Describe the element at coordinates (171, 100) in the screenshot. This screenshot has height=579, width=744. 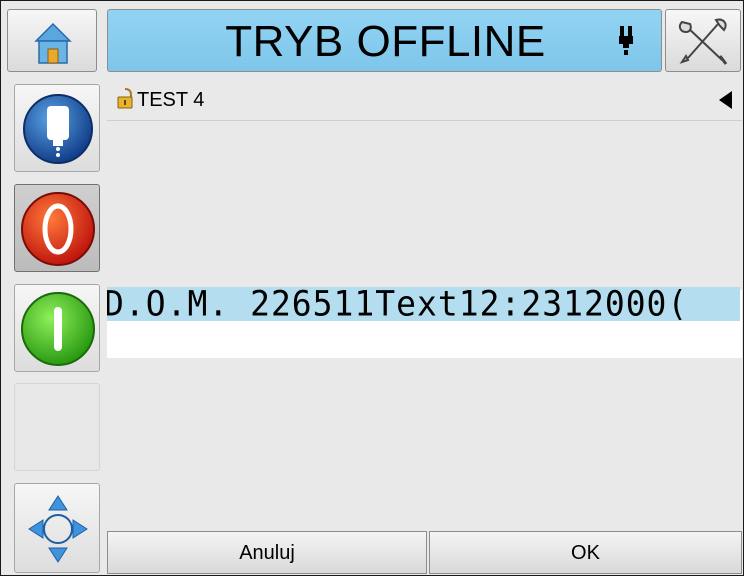
I see `job-name: TEST 4` at that location.